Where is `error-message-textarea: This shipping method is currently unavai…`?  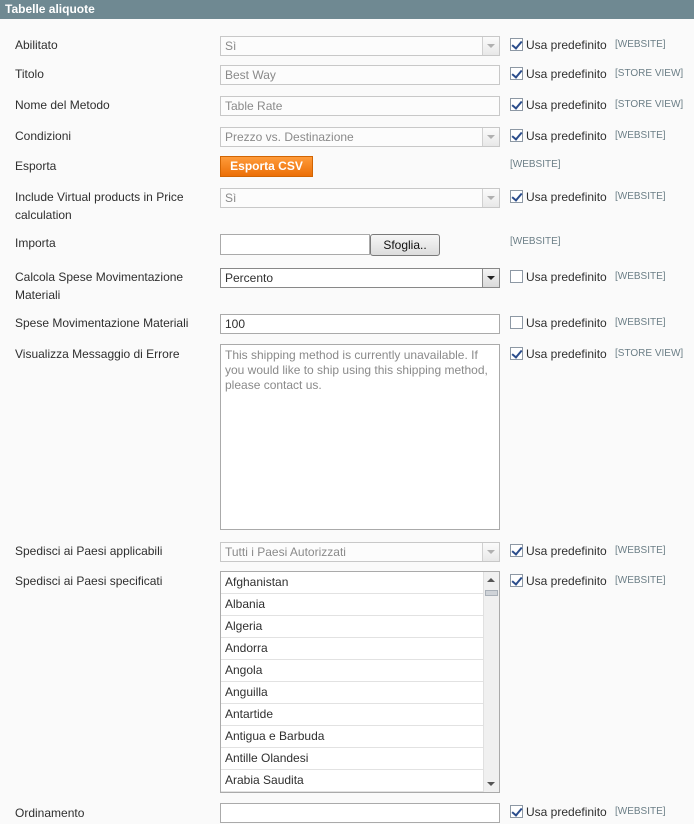
error-message-textarea: This shipping method is currently unavai… is located at coordinates (360, 437).